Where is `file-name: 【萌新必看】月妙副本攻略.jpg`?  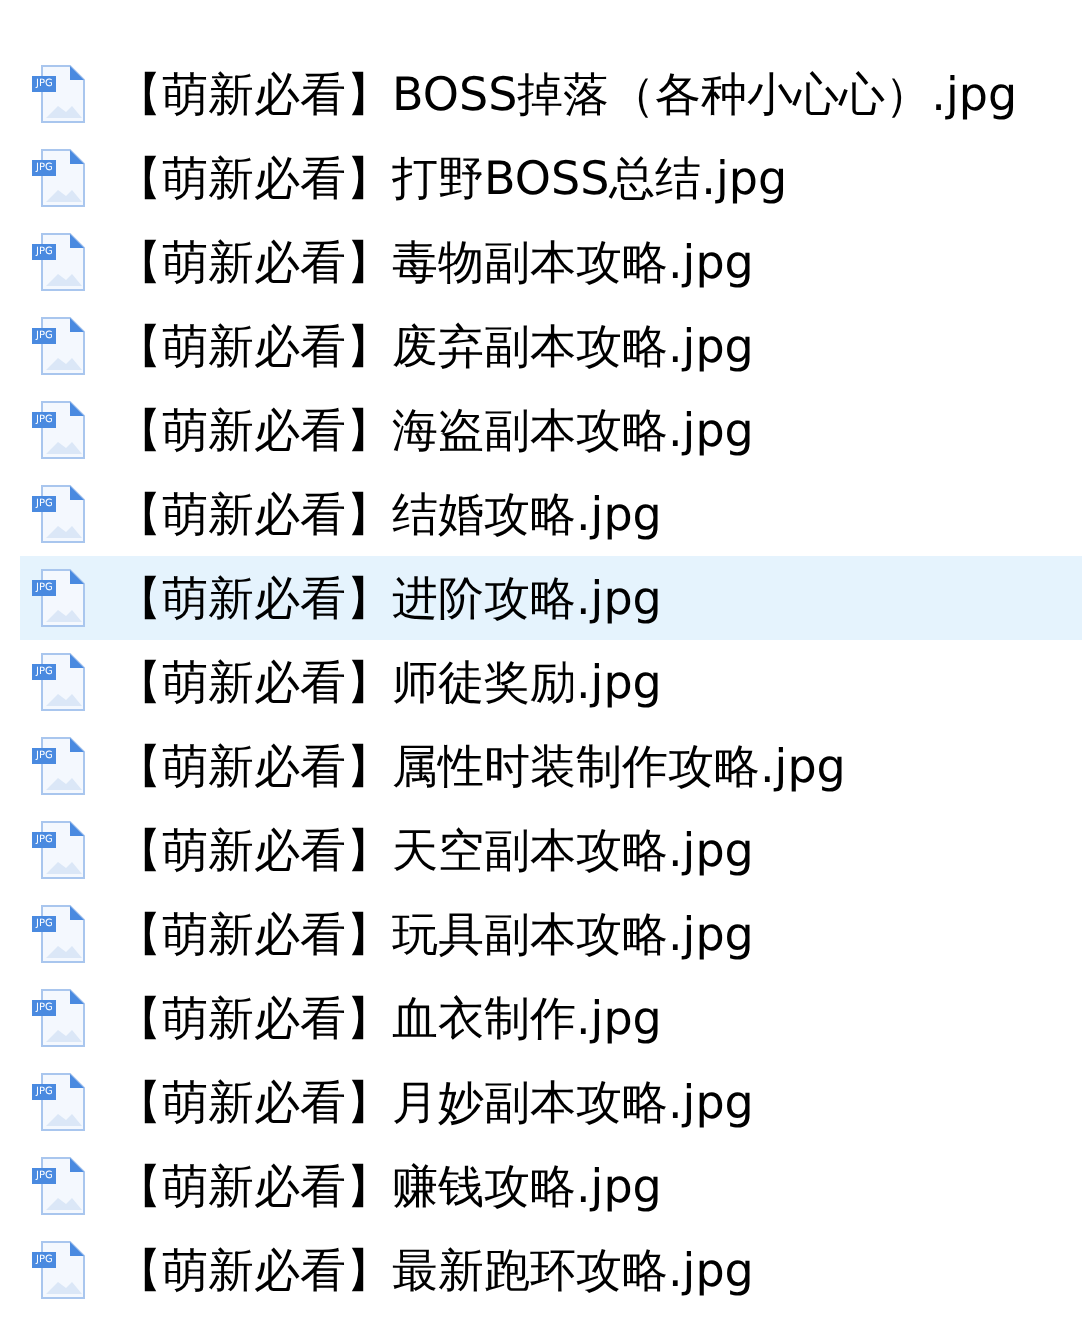 file-name: 【萌新必看】月妙副本攻略.jpg is located at coordinates (435, 1104).